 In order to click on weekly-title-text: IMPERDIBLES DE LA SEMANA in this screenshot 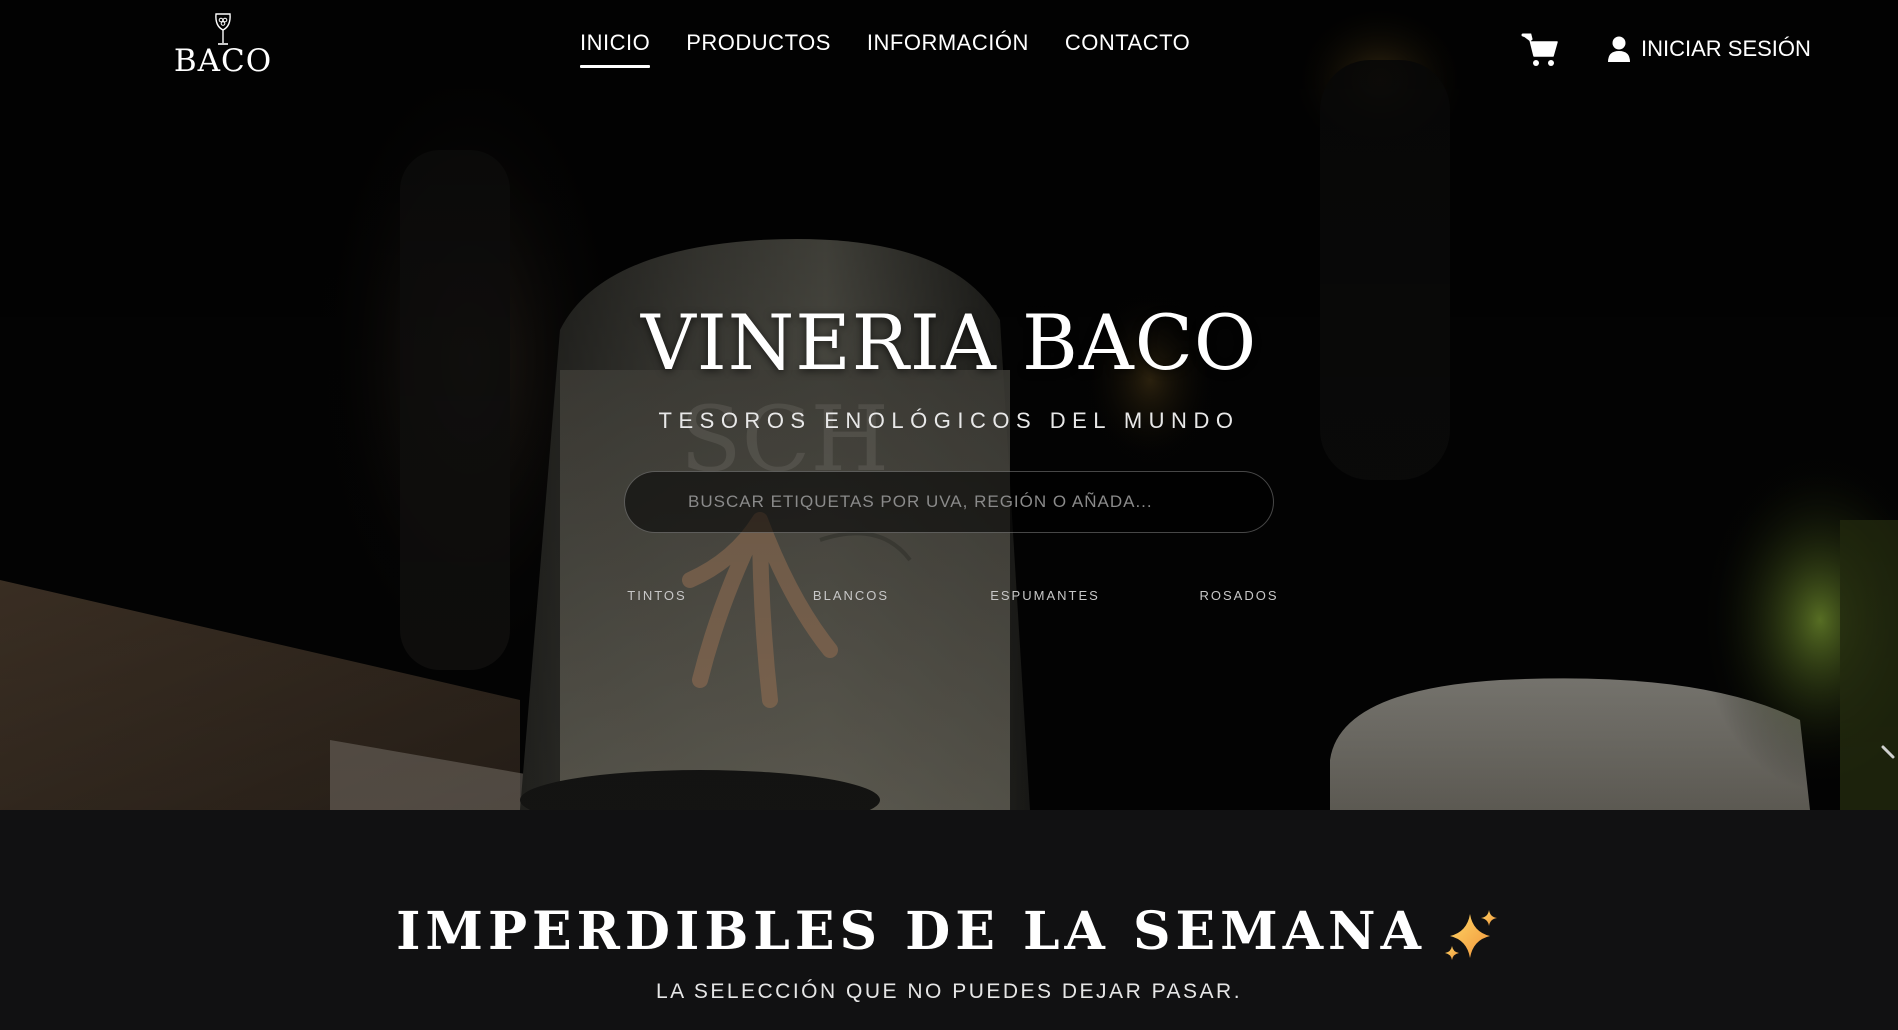, I will do `click(911, 931)`.